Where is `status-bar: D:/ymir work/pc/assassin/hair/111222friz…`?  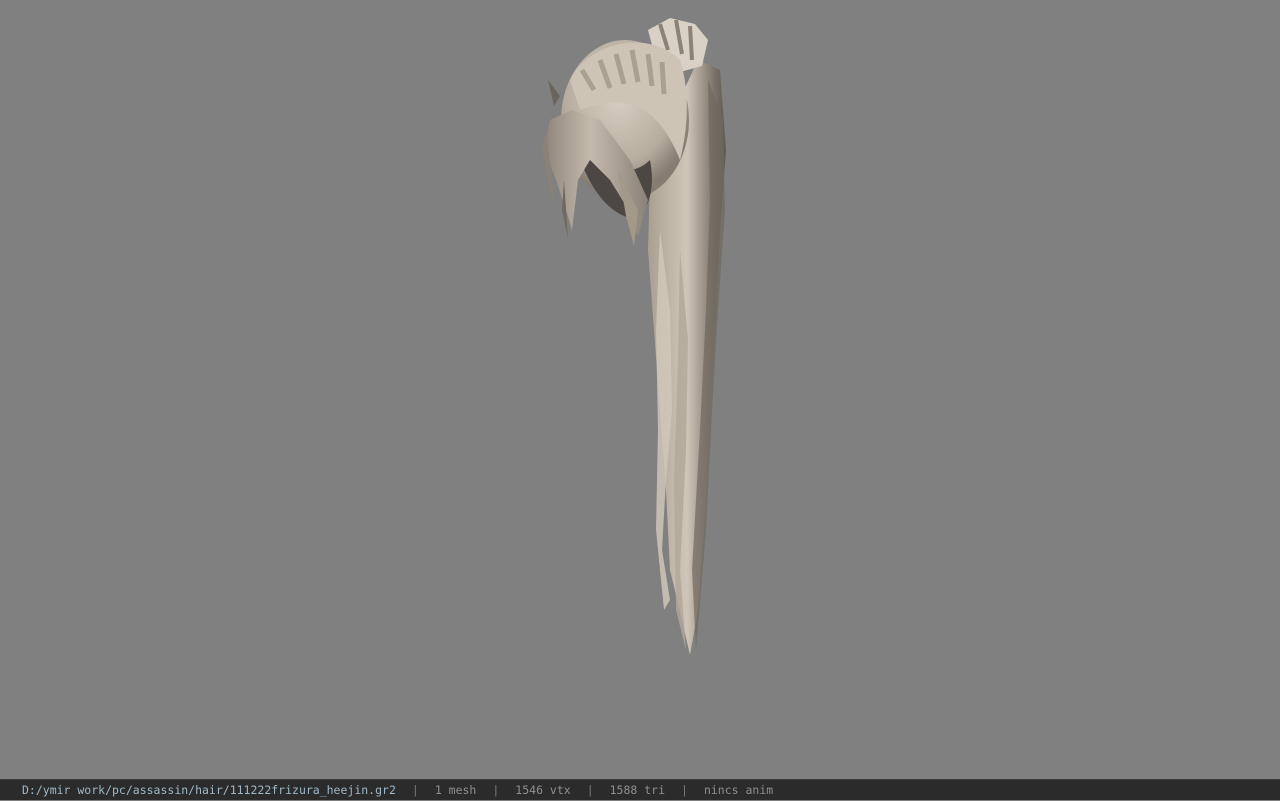 status-bar: D:/ymir work/pc/assassin/hair/111222friz… is located at coordinates (640, 789).